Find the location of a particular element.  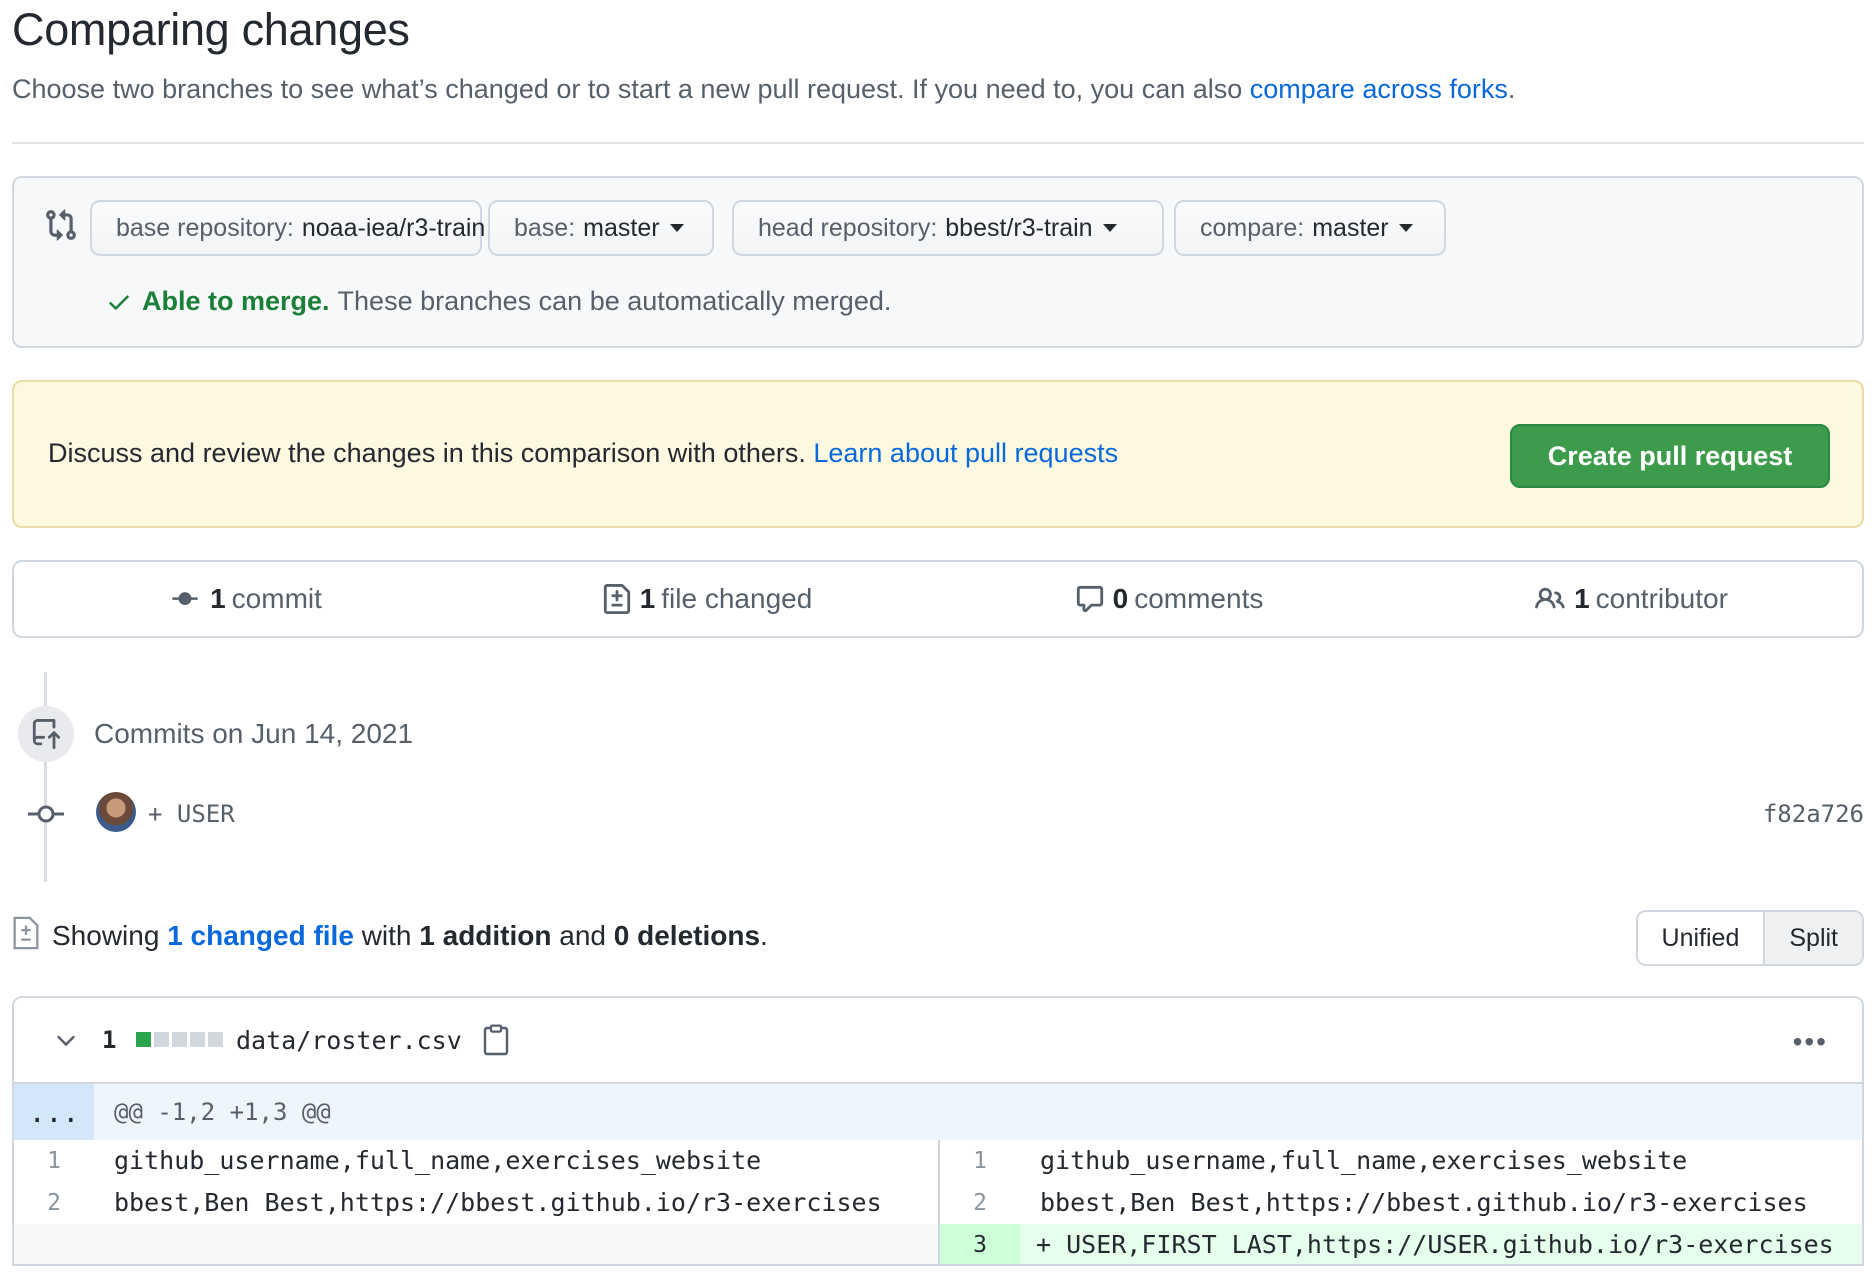

compare-branch-label: compare: is located at coordinates (1252, 227).